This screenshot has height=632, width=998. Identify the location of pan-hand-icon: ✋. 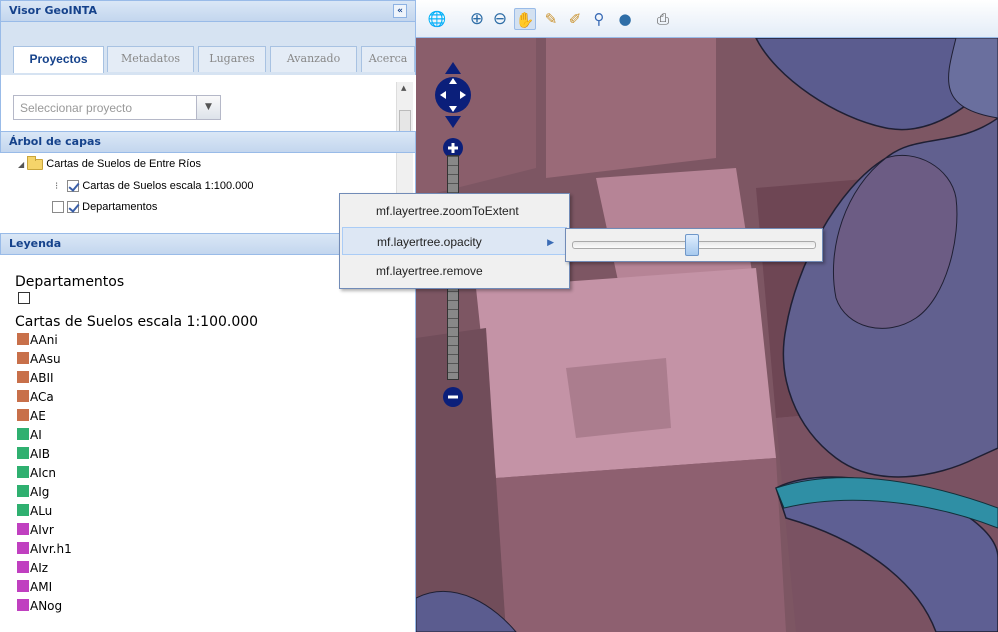
(525, 19).